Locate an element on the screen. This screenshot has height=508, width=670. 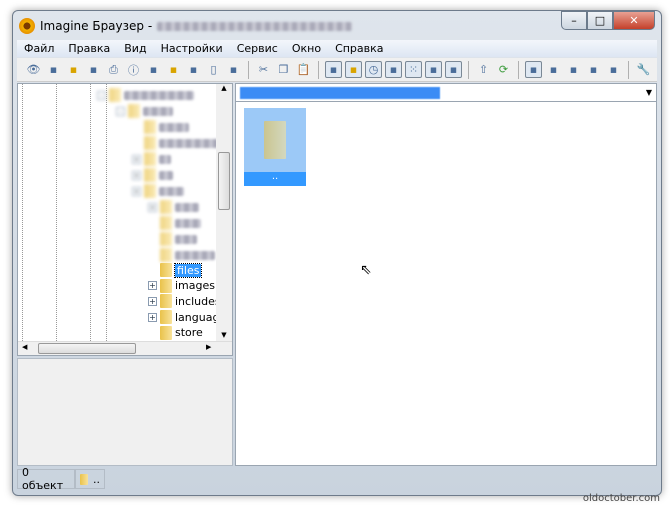
large-icons-view-icon: ▪ is located at coordinates (553, 69).